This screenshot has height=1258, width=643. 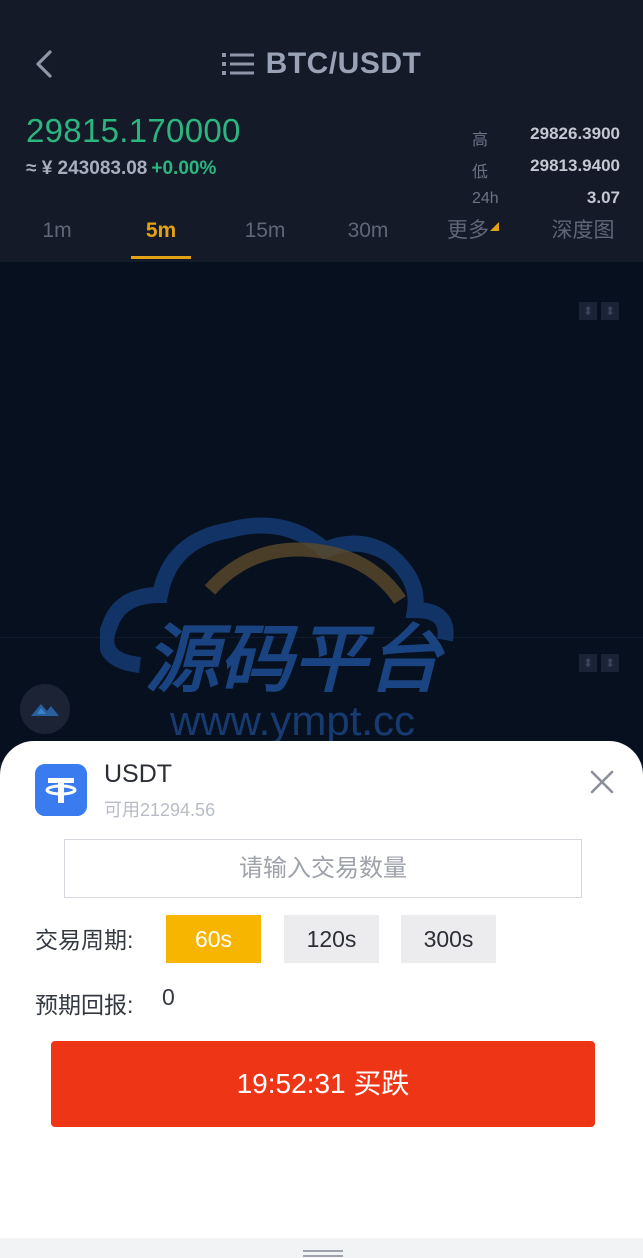 I want to click on tab-30m: 30m, so click(x=368, y=235).